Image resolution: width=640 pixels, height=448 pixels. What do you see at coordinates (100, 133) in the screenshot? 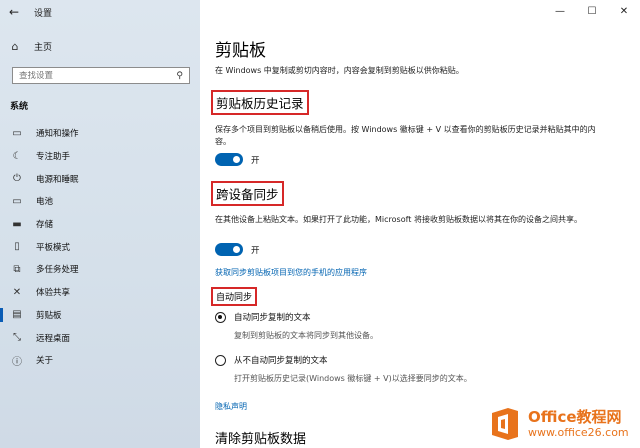
I see `sidebar-item-notifications: ▭ 通知和操作` at bounding box center [100, 133].